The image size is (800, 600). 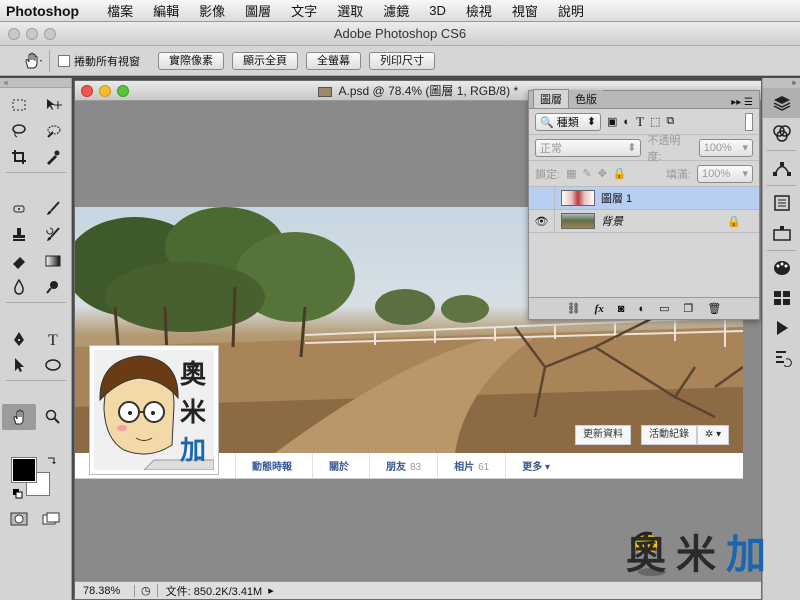 What do you see at coordinates (19, 365) in the screenshot?
I see `path-selection-tool` at bounding box center [19, 365].